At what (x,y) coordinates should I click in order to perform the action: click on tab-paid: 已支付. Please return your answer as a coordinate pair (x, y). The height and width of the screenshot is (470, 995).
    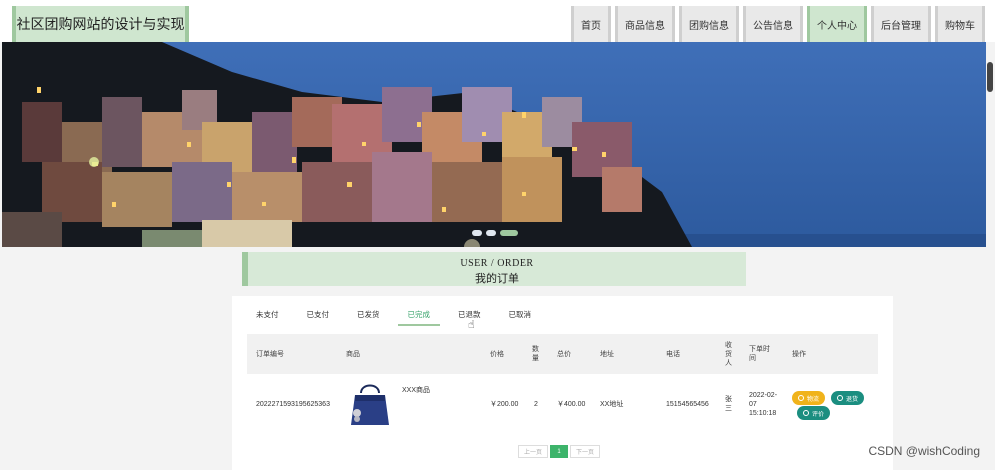
    Looking at the image, I should click on (318, 315).